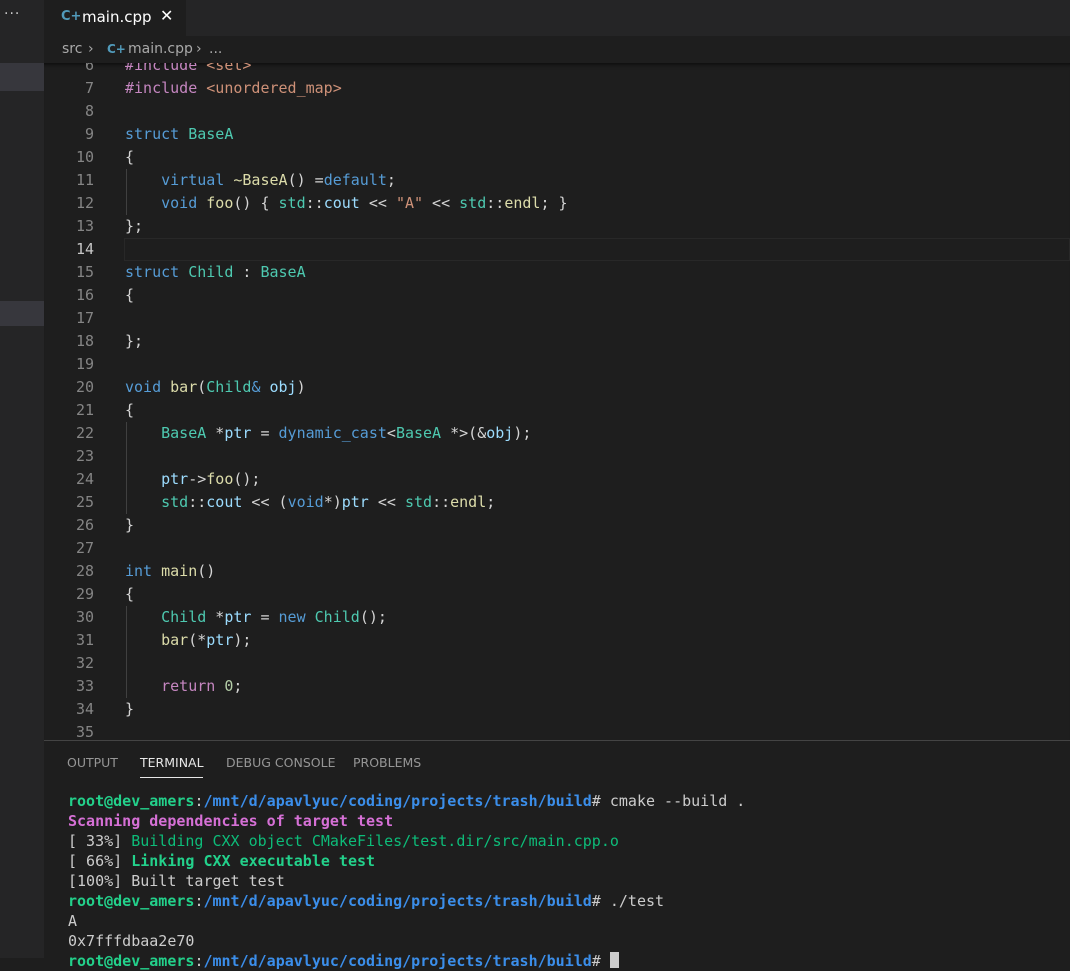  I want to click on code-line: 16 {, so click(557, 295).